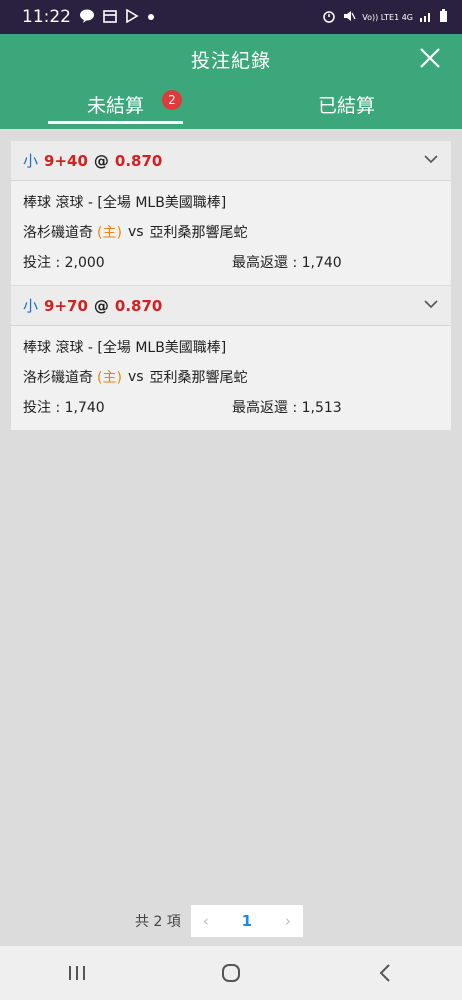 This screenshot has width=462, height=1000. I want to click on active-tab-indicator, so click(115, 122).